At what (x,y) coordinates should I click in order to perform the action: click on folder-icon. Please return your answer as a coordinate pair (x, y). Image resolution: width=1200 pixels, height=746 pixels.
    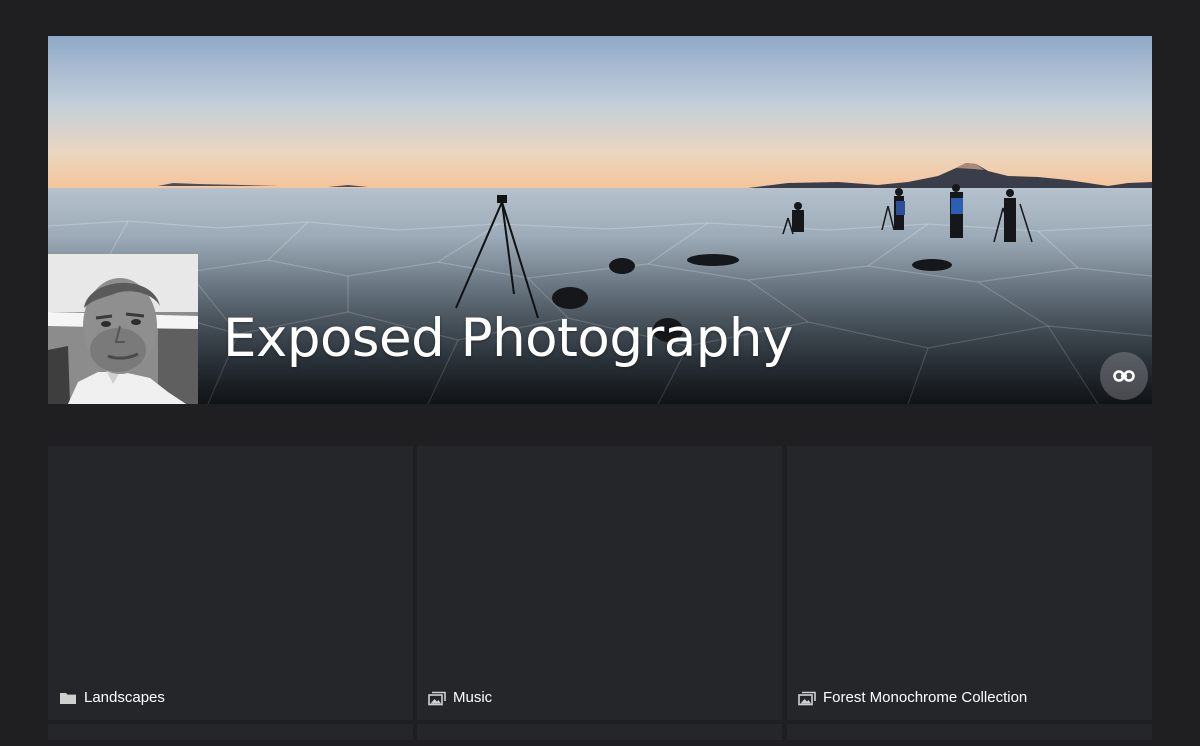
    Looking at the image, I should click on (68, 698).